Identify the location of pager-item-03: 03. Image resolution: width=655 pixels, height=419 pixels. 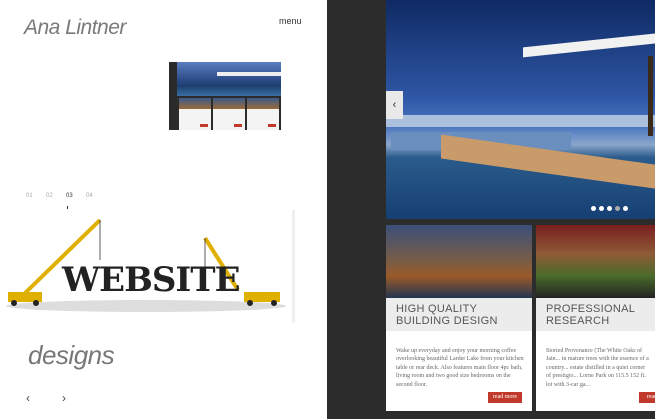
(76, 196).